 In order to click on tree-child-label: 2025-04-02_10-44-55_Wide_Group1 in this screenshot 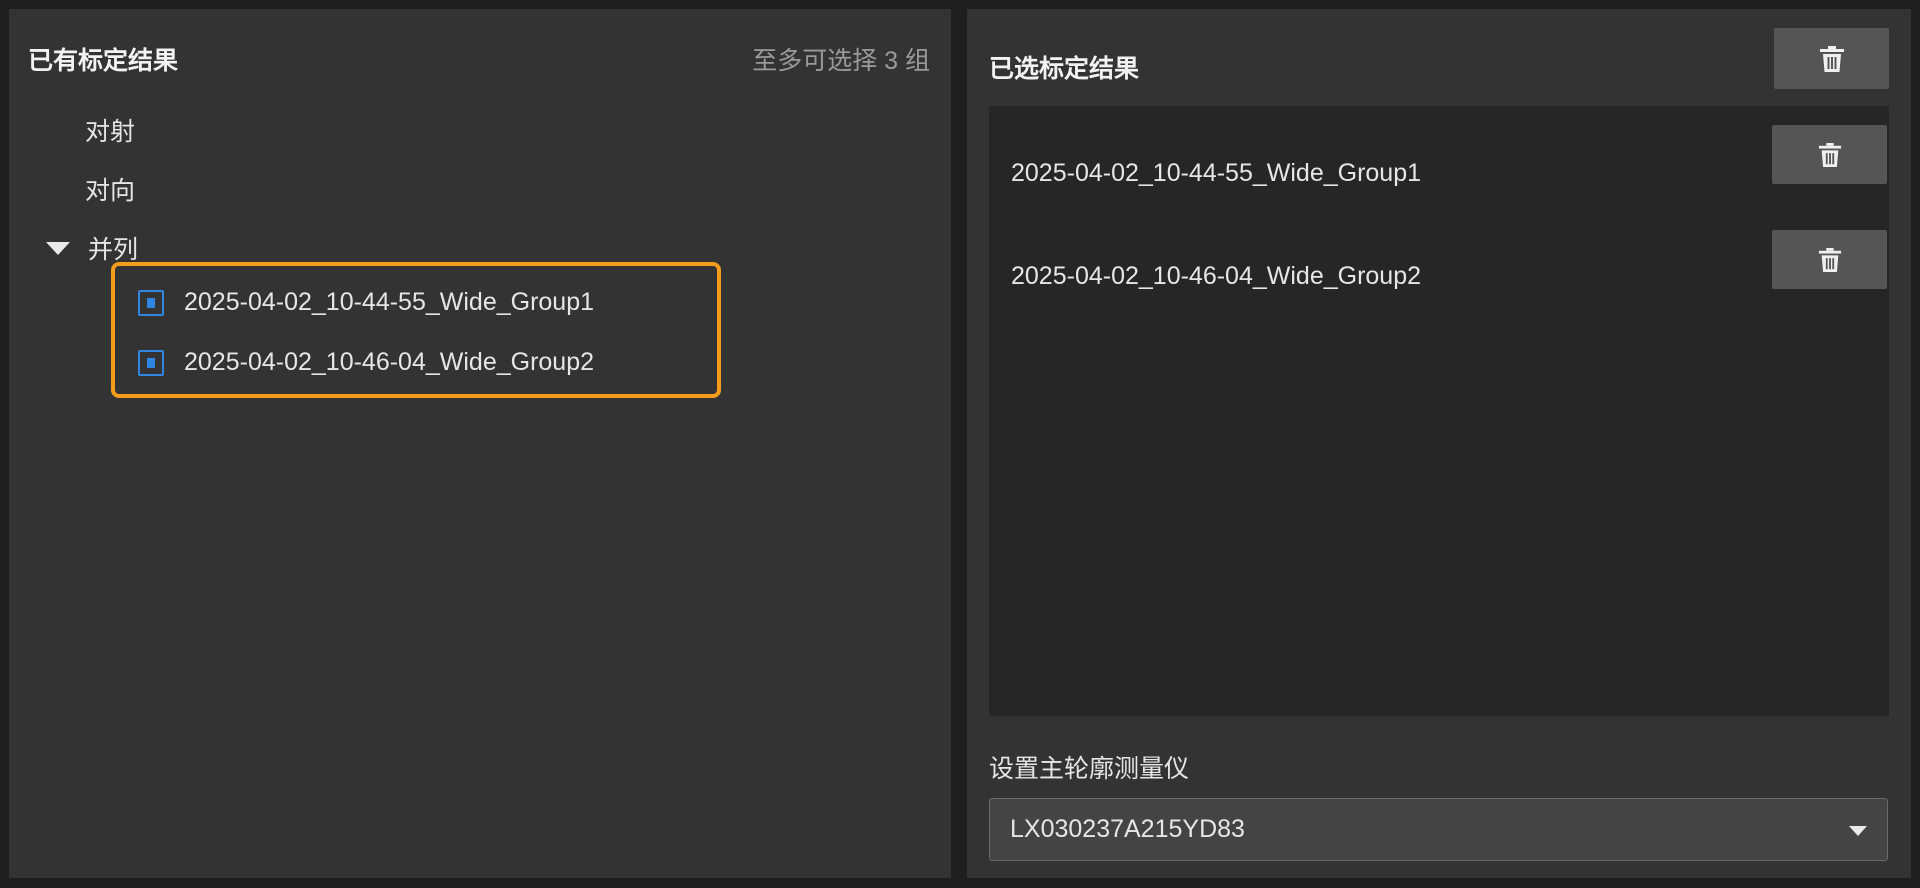, I will do `click(389, 302)`.